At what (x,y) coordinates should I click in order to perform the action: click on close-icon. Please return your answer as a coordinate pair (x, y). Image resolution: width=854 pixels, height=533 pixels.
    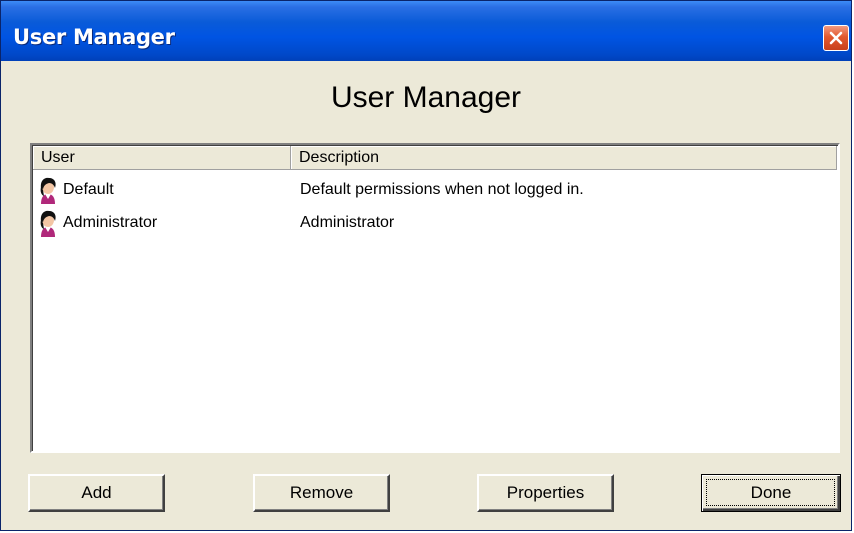
    Looking at the image, I should click on (836, 38).